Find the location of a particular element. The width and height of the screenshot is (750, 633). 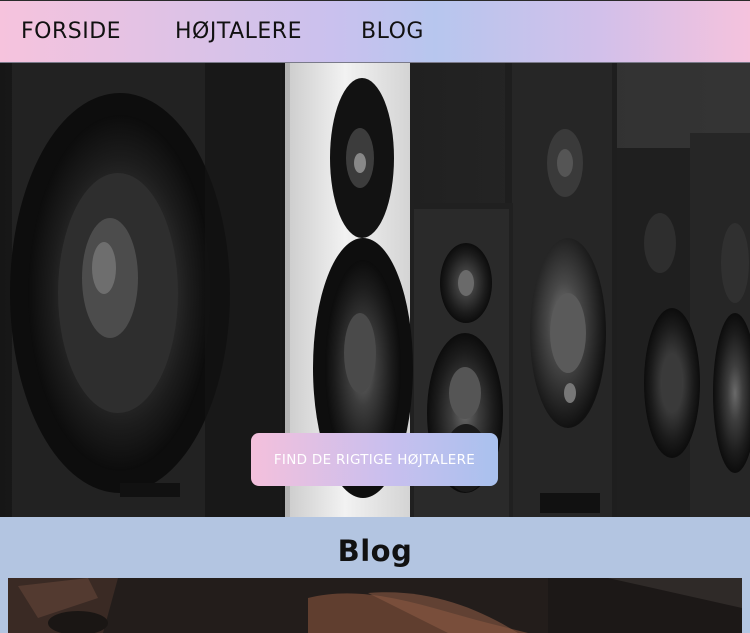

blog-post-image is located at coordinates (375, 605).